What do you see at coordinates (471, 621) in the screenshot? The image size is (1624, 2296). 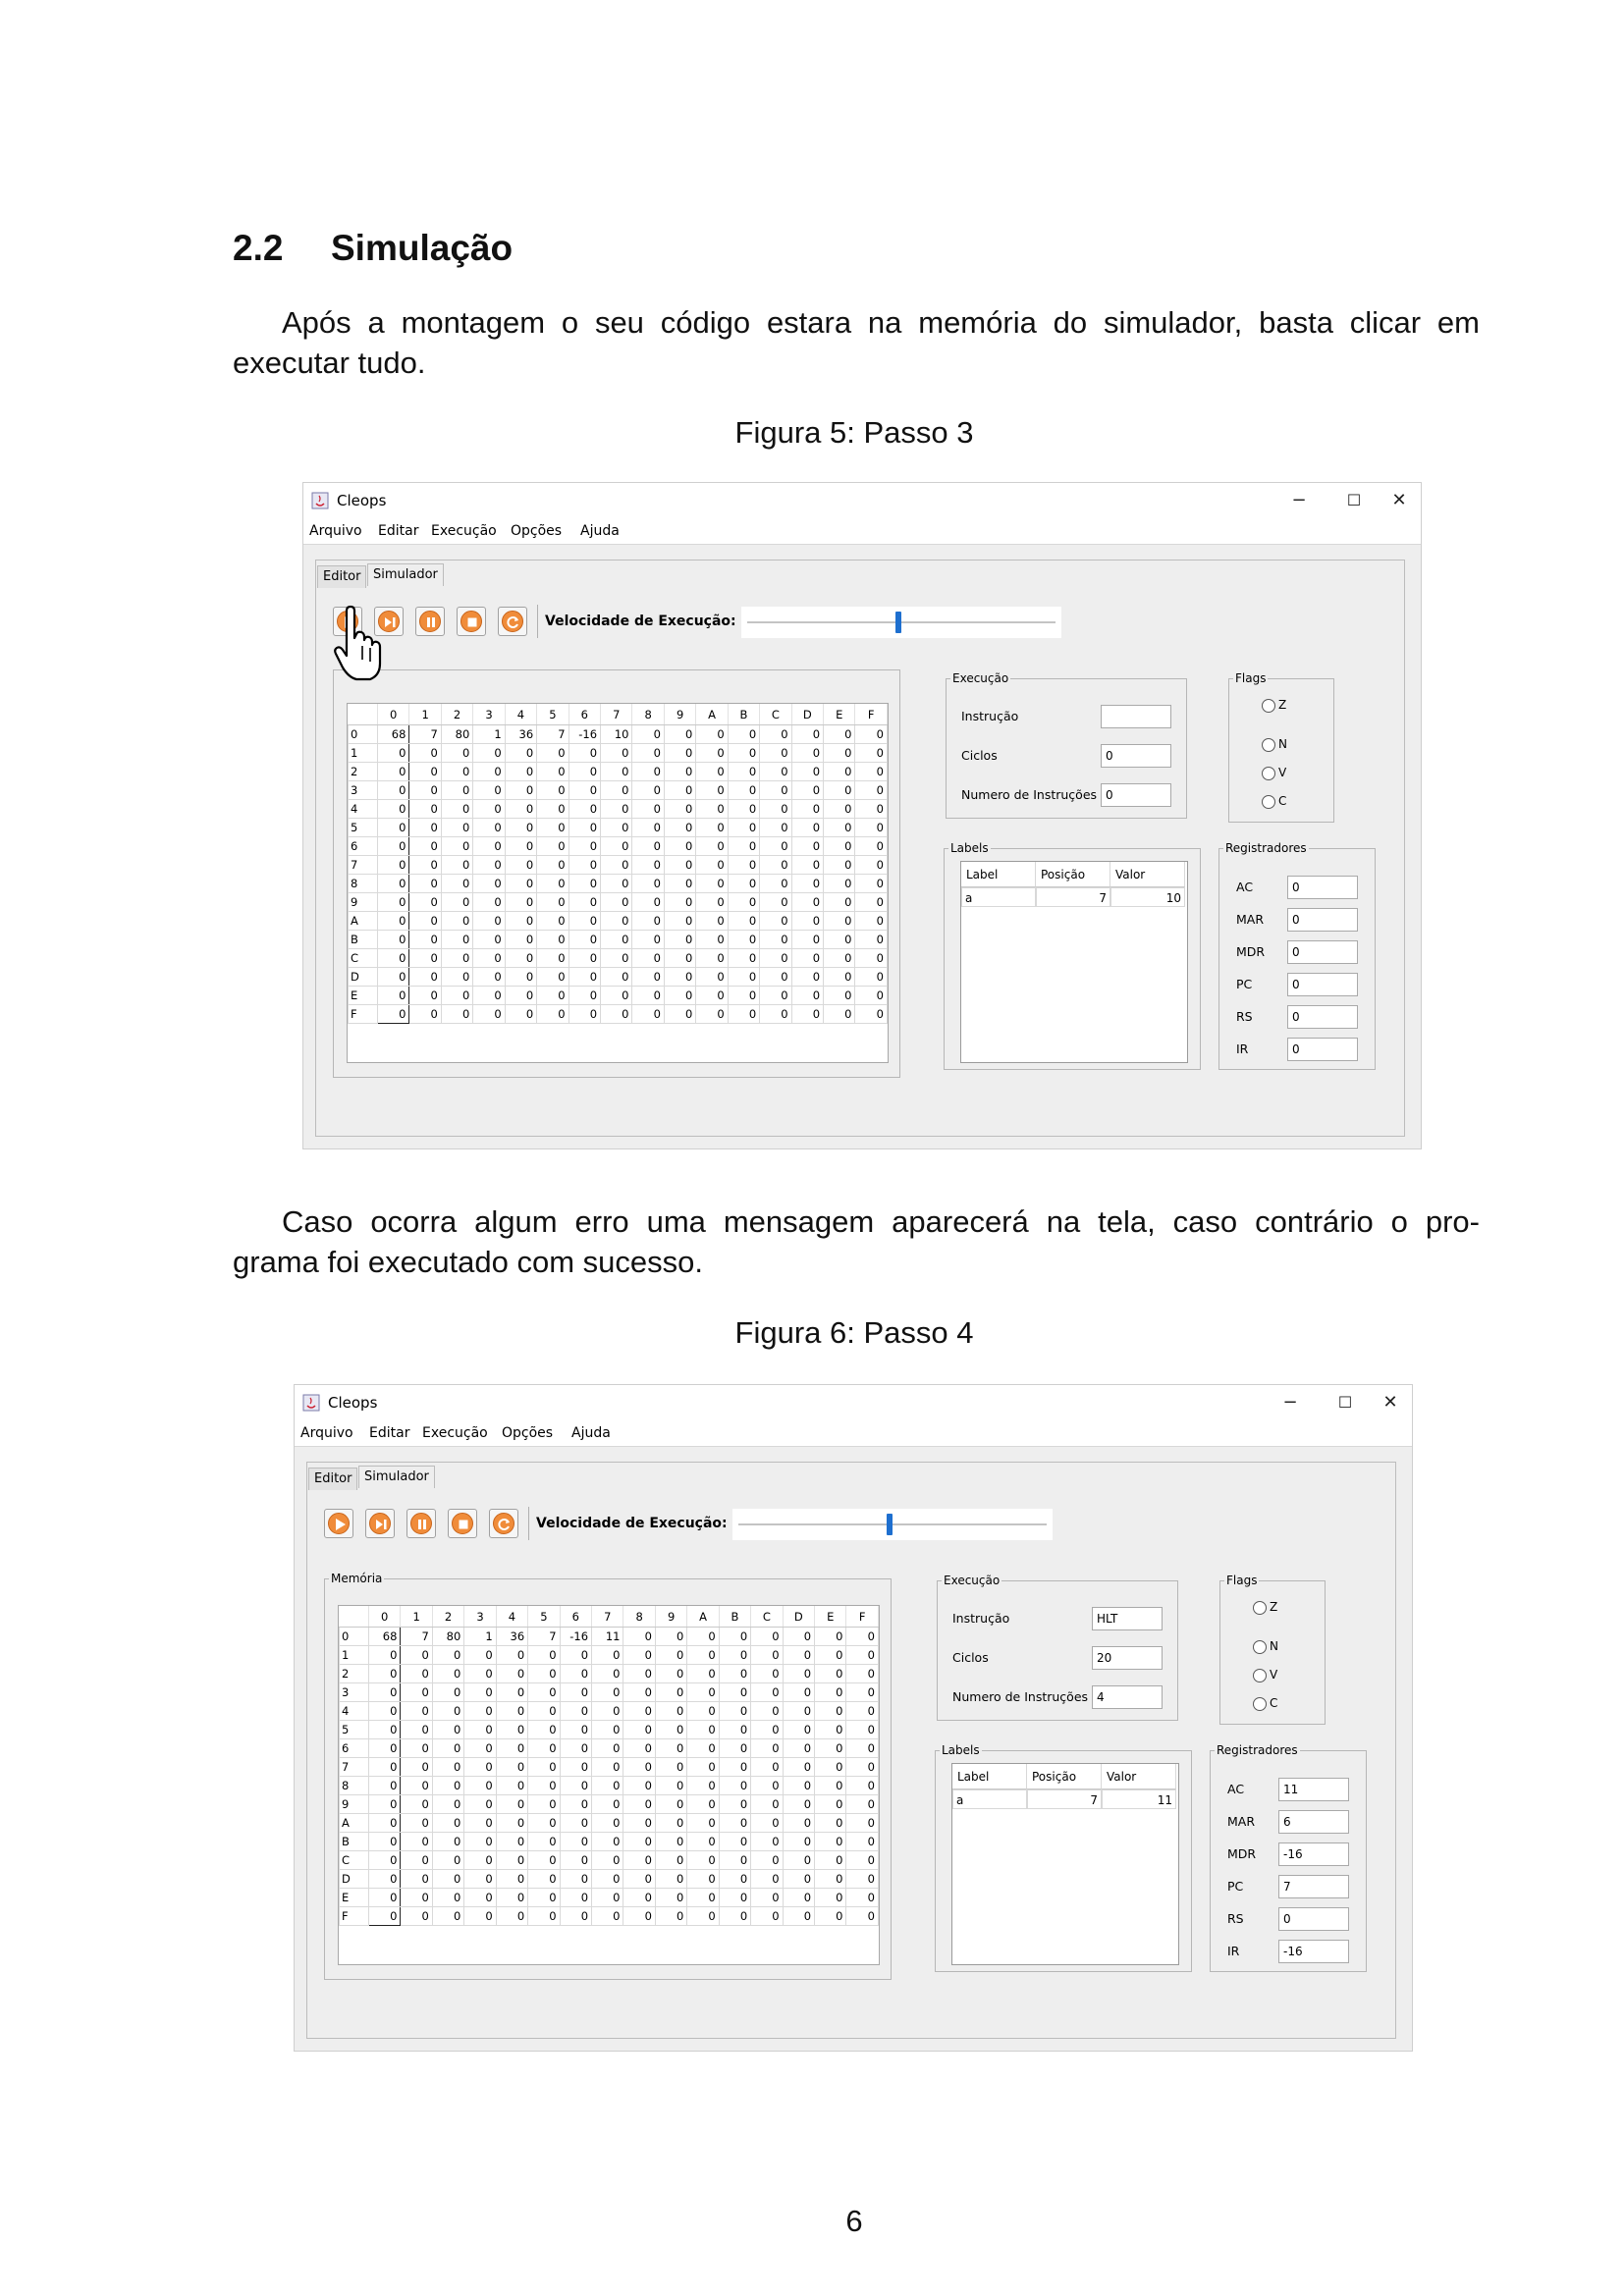 I see `stop-button` at bounding box center [471, 621].